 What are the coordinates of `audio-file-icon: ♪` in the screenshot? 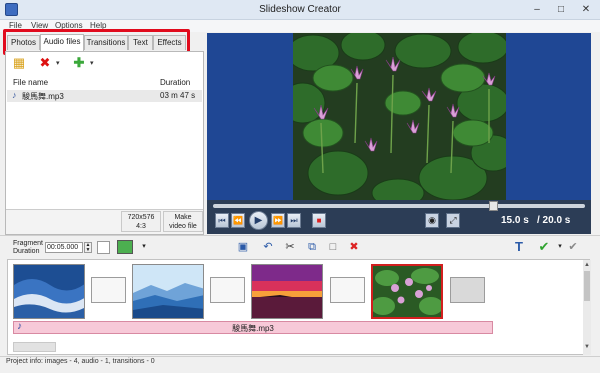 It's located at (14, 95).